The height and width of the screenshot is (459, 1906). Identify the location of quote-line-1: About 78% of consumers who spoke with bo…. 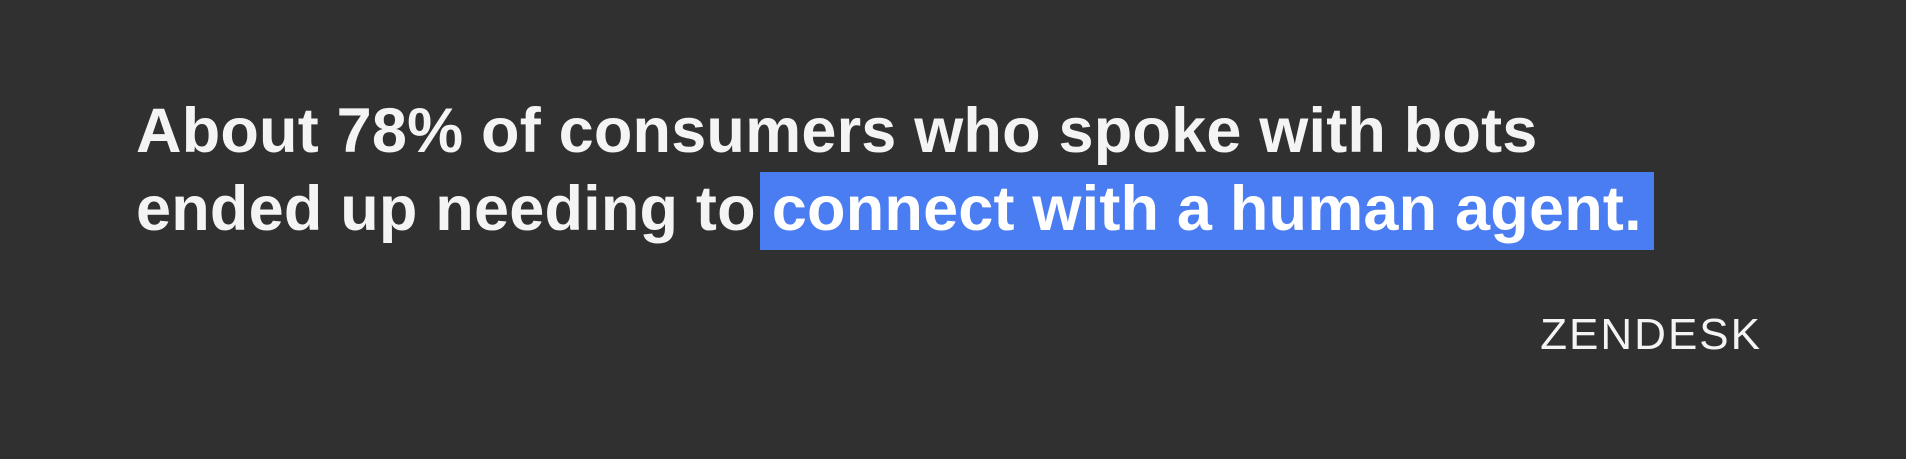
(837, 131).